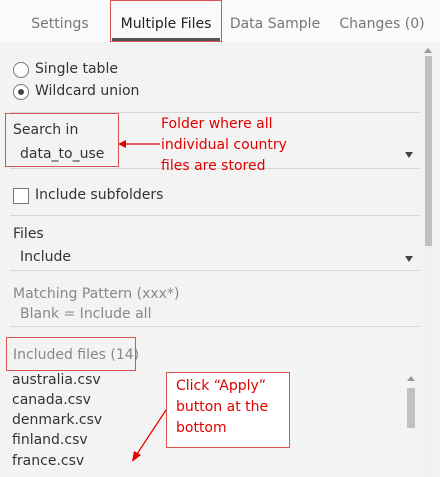  I want to click on files-select-value: Include, so click(45, 257).